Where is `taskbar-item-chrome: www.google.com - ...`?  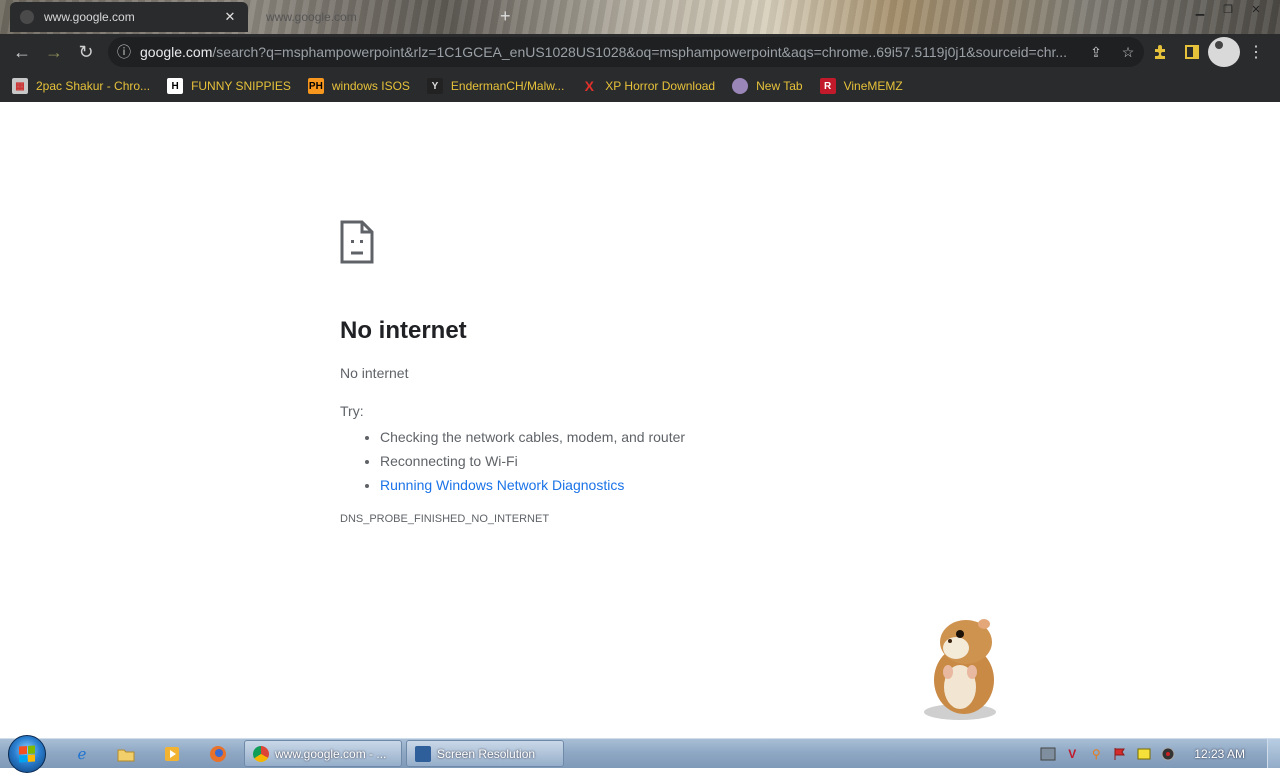 taskbar-item-chrome: www.google.com - ... is located at coordinates (323, 753).